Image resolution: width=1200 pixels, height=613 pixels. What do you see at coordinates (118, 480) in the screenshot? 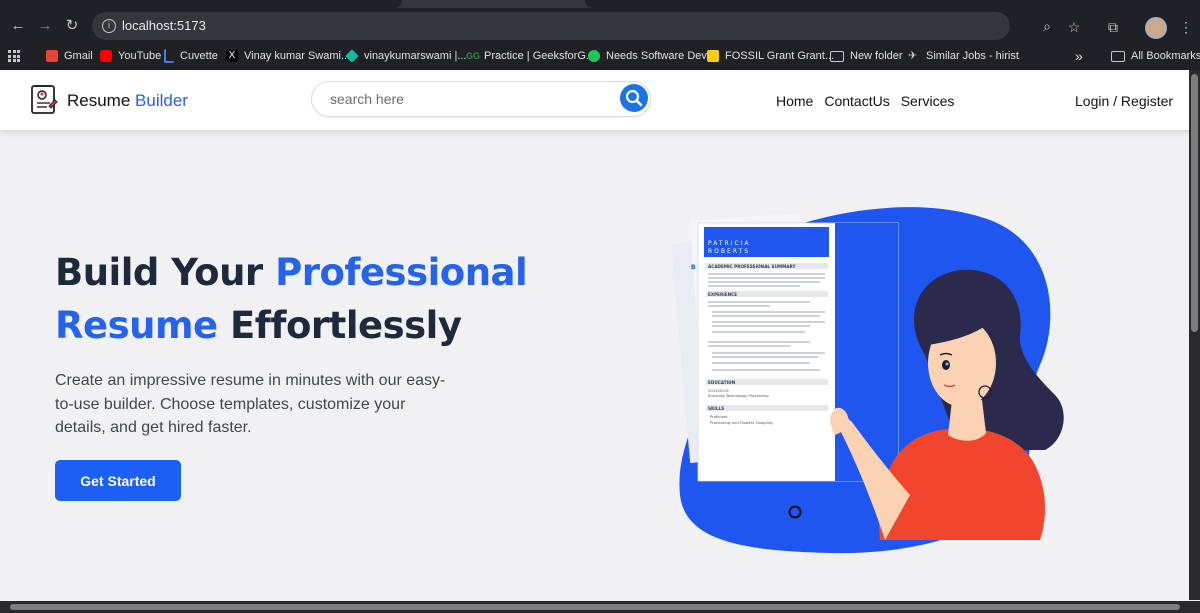
I see `get-started-button: Get Started` at bounding box center [118, 480].